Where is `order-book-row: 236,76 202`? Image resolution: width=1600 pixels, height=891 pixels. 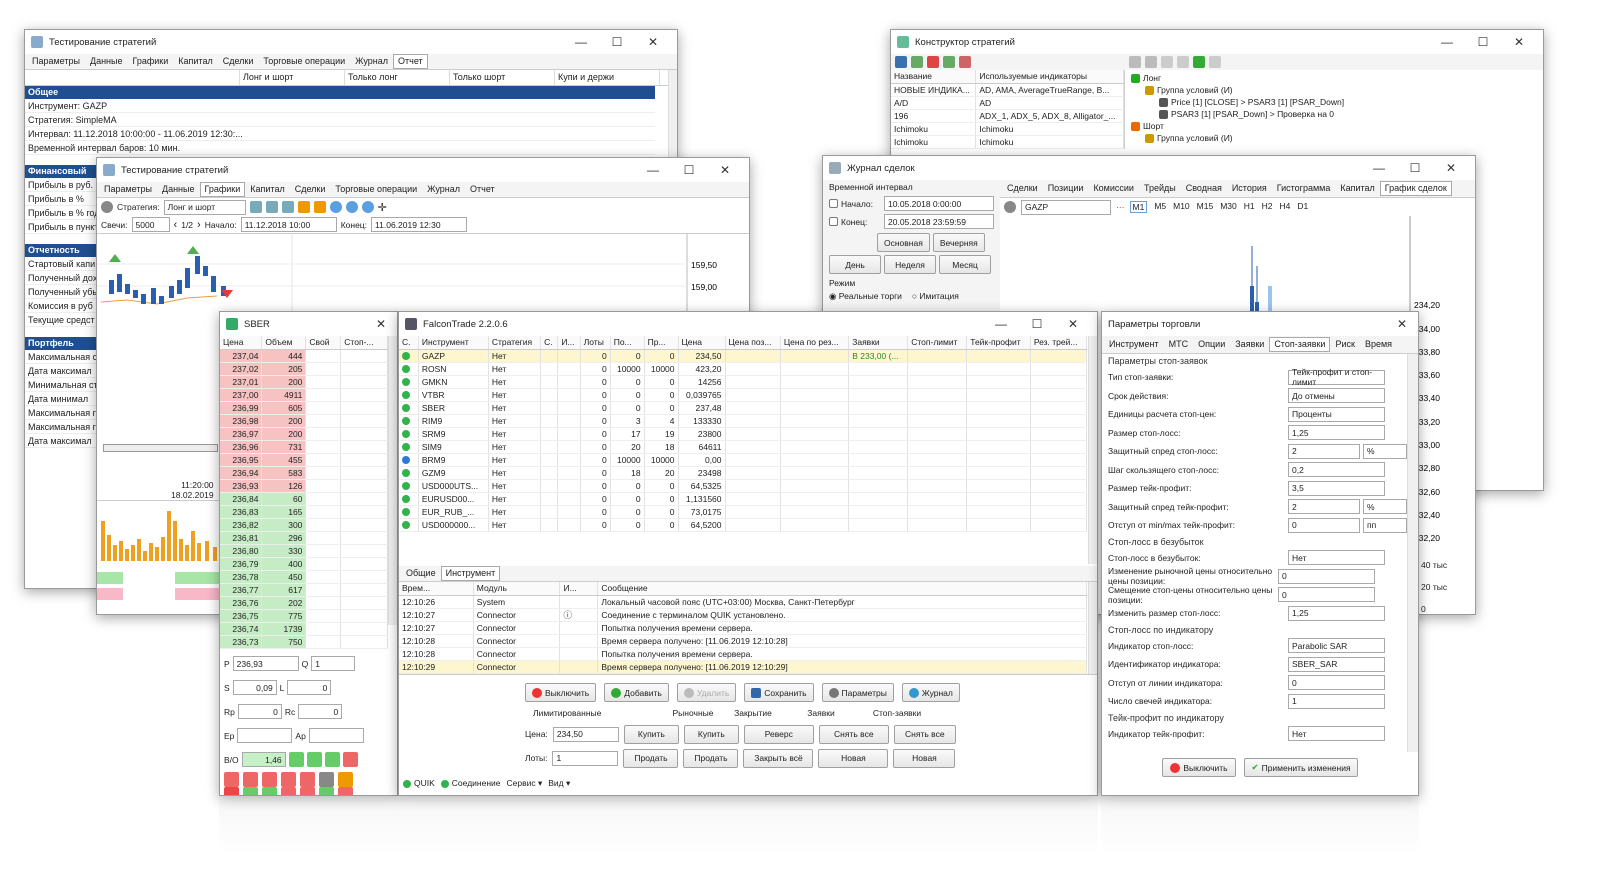 order-book-row: 236,76 202 is located at coordinates (304, 603).